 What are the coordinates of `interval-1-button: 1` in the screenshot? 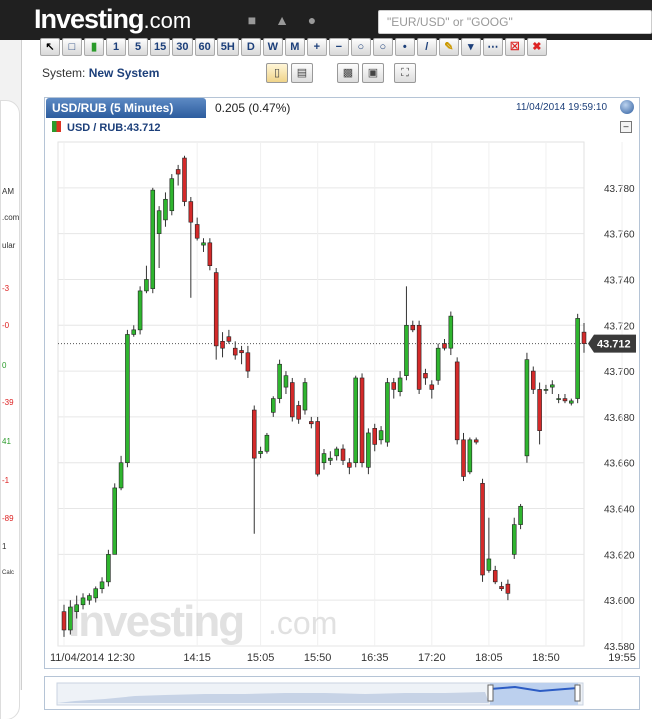 It's located at (116, 47).